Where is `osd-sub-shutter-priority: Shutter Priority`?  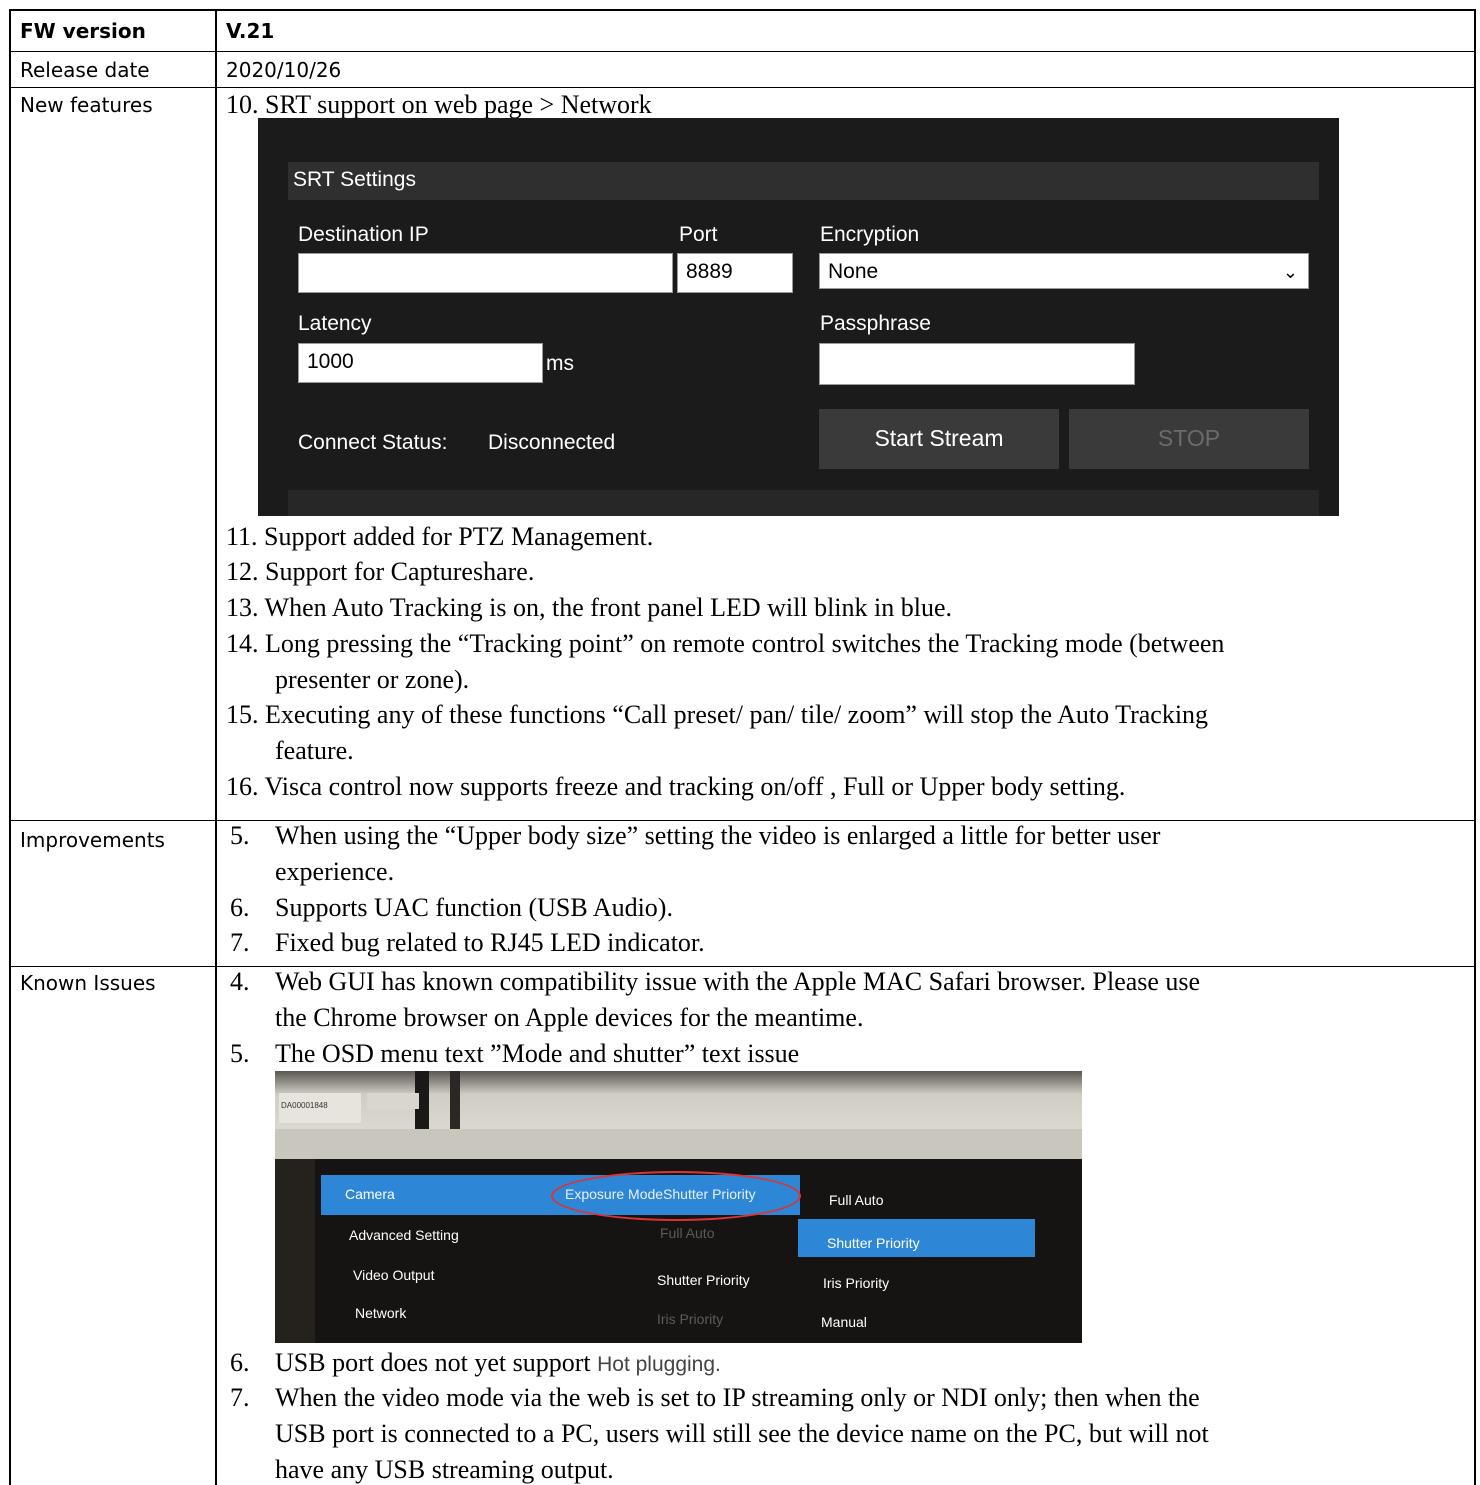 osd-sub-shutter-priority: Shutter Priority is located at coordinates (703, 1280).